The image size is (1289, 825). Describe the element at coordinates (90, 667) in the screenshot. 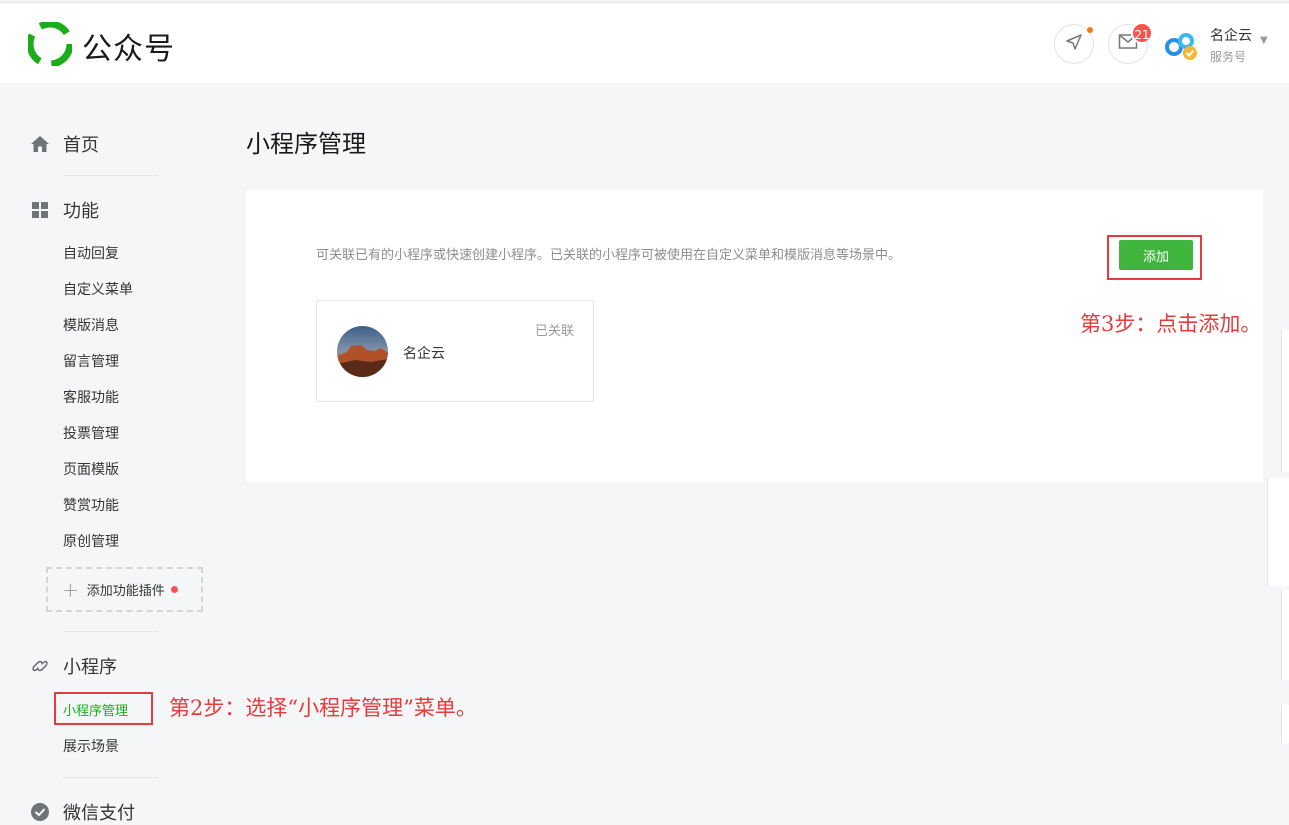

I see `sidebar-section-label: 小程序` at that location.